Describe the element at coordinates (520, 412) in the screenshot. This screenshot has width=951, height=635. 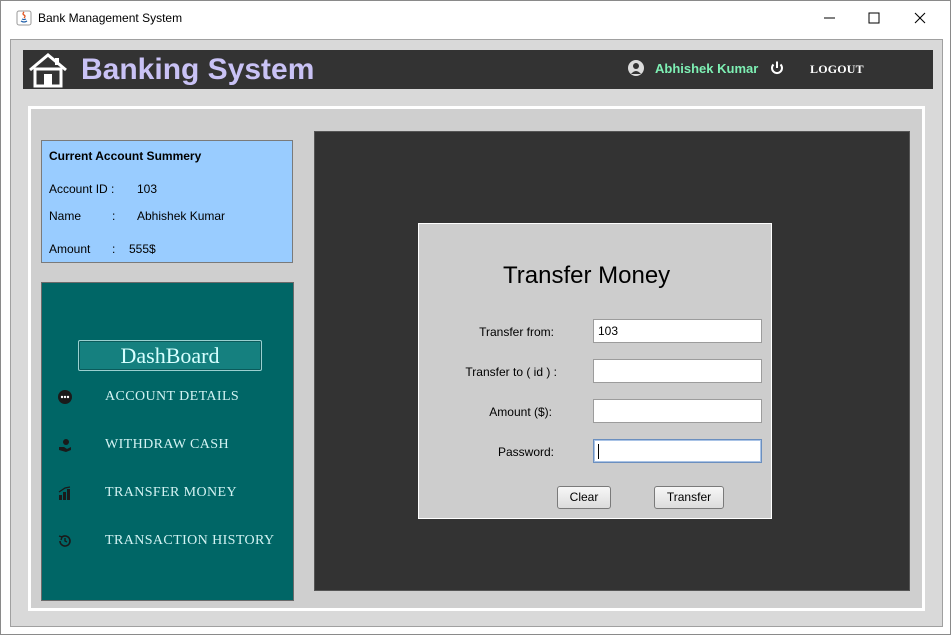
I see `amount-label: Amount ($):` at that location.